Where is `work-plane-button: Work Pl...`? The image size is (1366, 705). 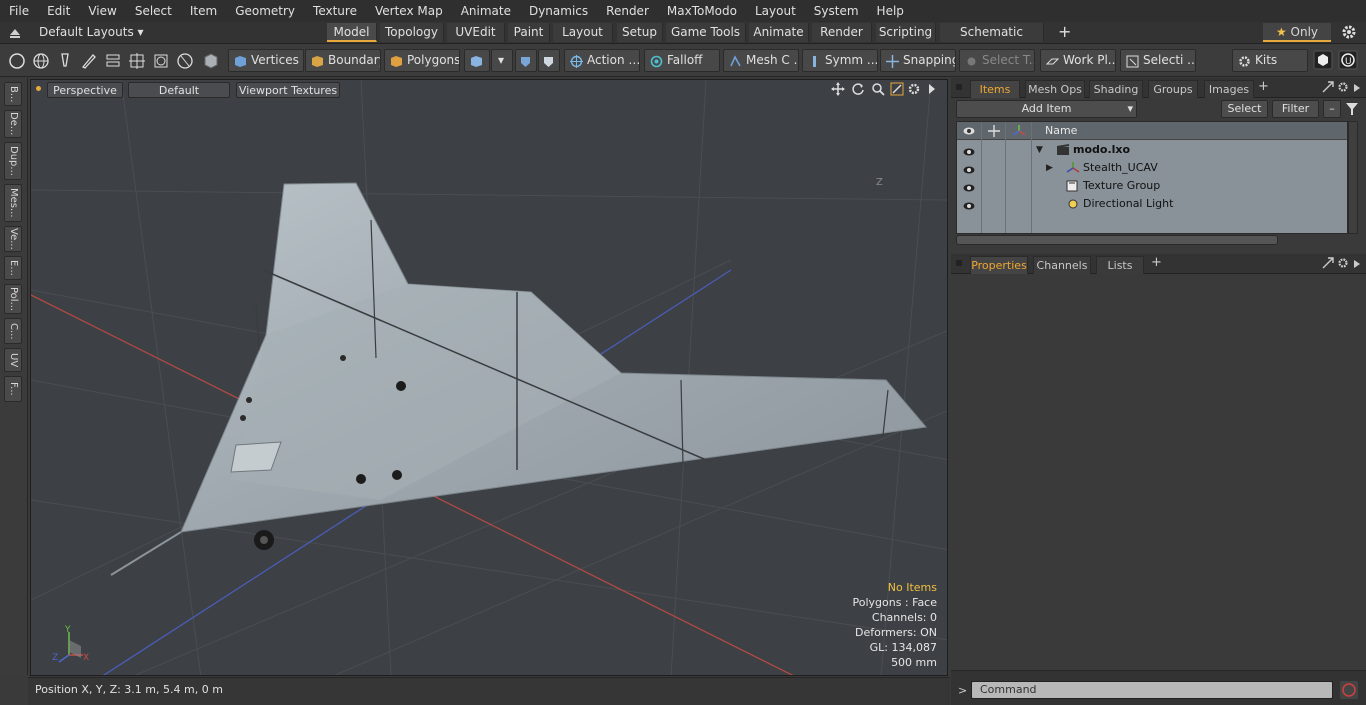 work-plane-button: Work Pl... is located at coordinates (1078, 60).